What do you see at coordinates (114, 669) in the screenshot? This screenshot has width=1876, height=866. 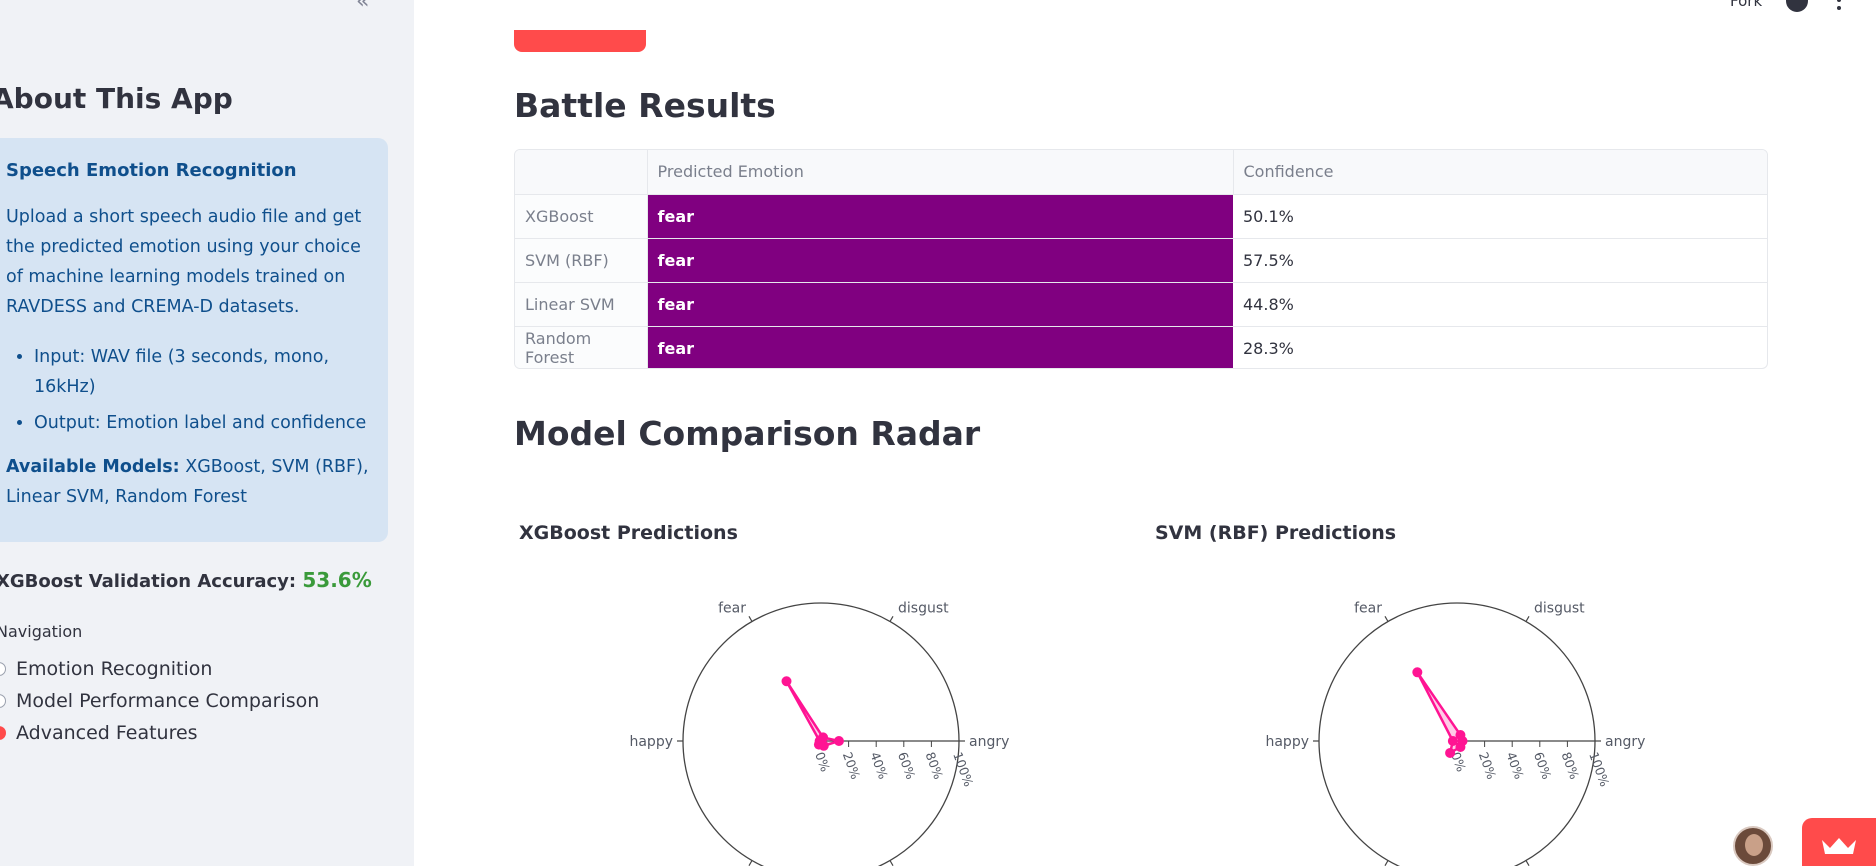 I see `nav-option-label: Emotion Recognition` at bounding box center [114, 669].